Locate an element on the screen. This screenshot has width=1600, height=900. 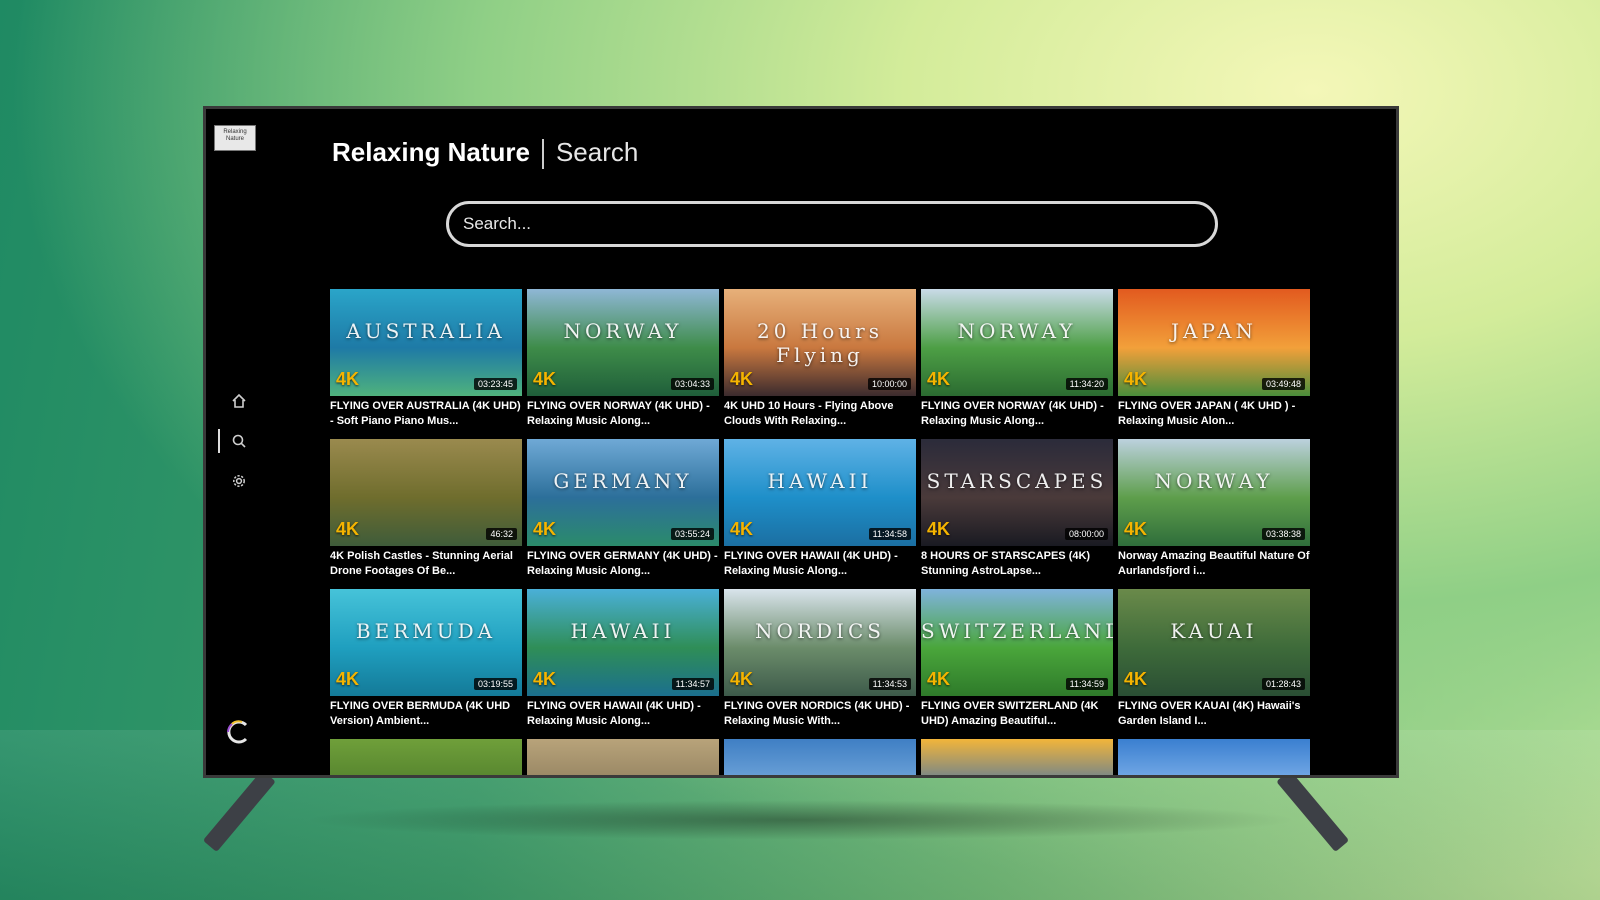
thumbnail-overlay-text: STARSCAPES is located at coordinates (1017, 481).